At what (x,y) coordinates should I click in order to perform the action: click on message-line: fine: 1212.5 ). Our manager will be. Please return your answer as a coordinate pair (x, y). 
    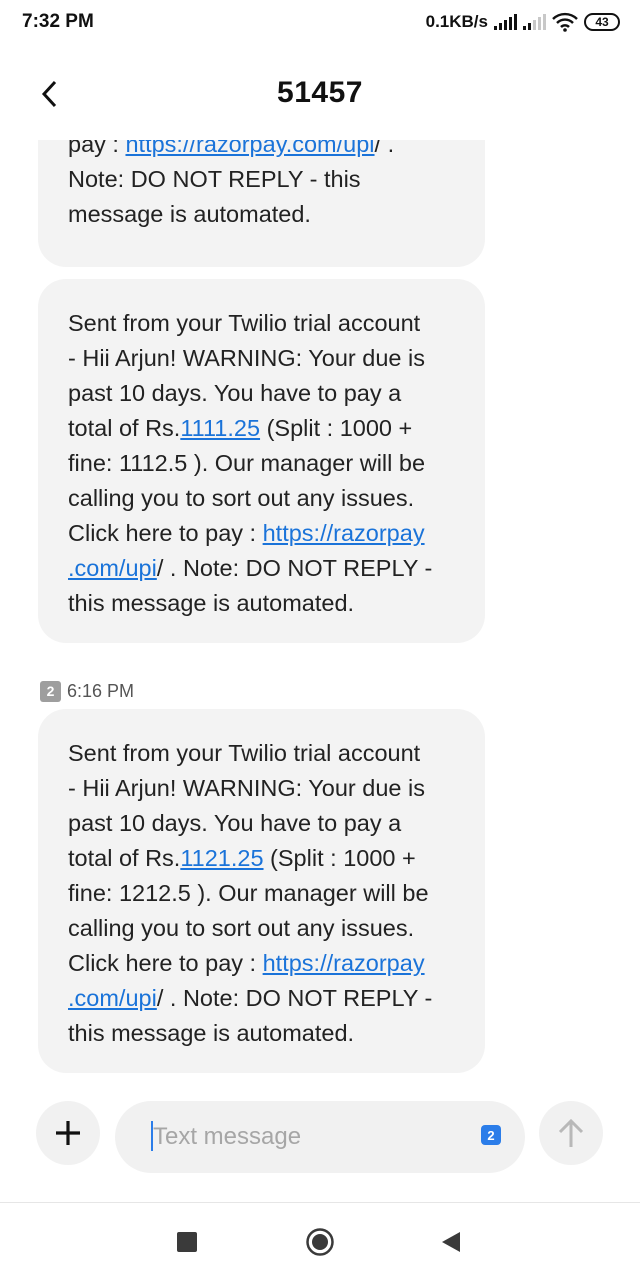
    Looking at the image, I should click on (250, 893).